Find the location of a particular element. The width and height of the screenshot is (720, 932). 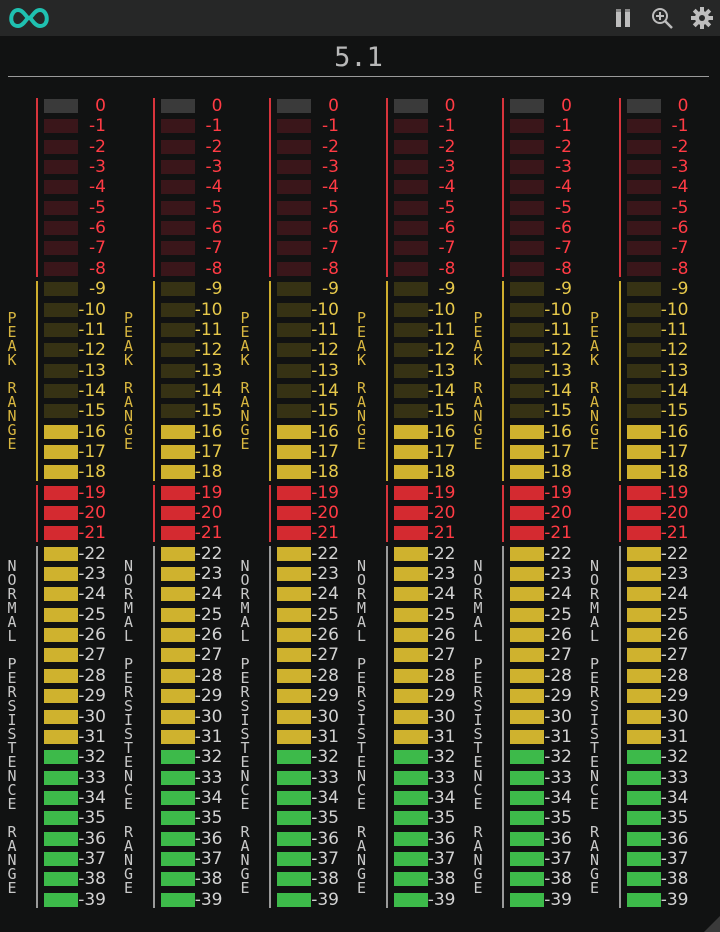

db-scale-label: -24 is located at coordinates (441, 594).